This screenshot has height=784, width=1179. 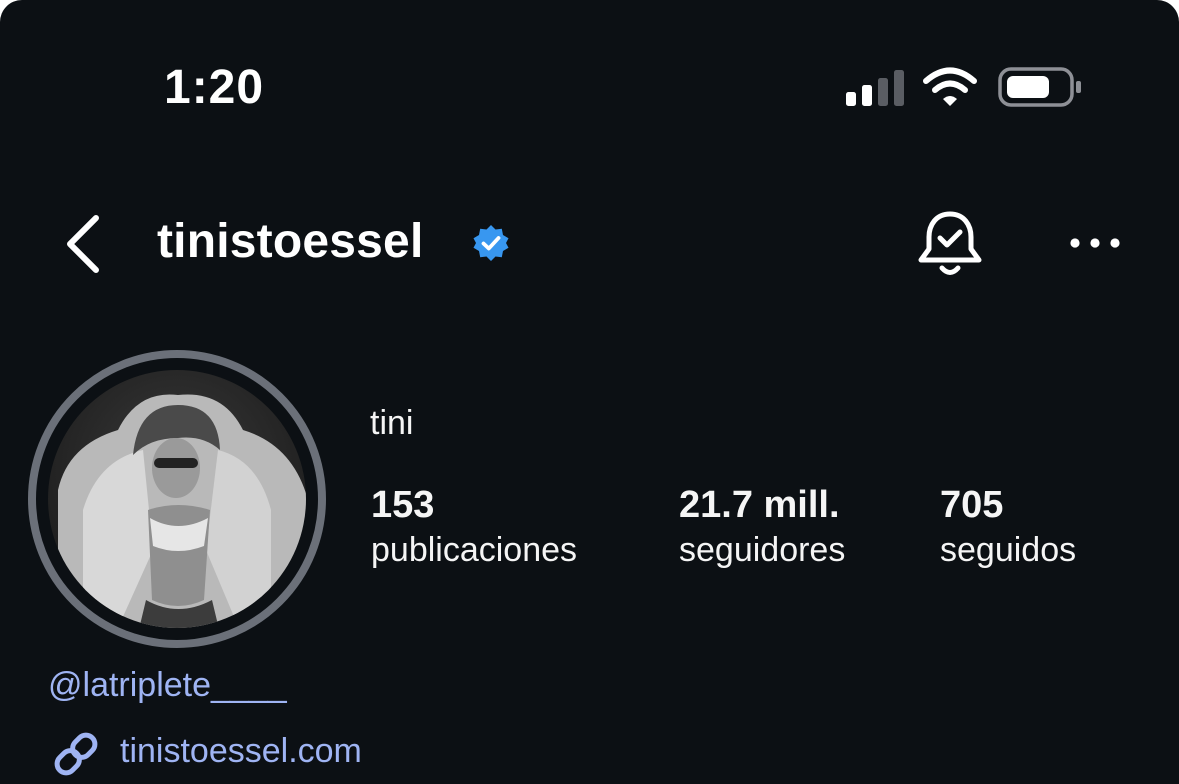 What do you see at coordinates (1039, 87) in the screenshot?
I see `battery-icon` at bounding box center [1039, 87].